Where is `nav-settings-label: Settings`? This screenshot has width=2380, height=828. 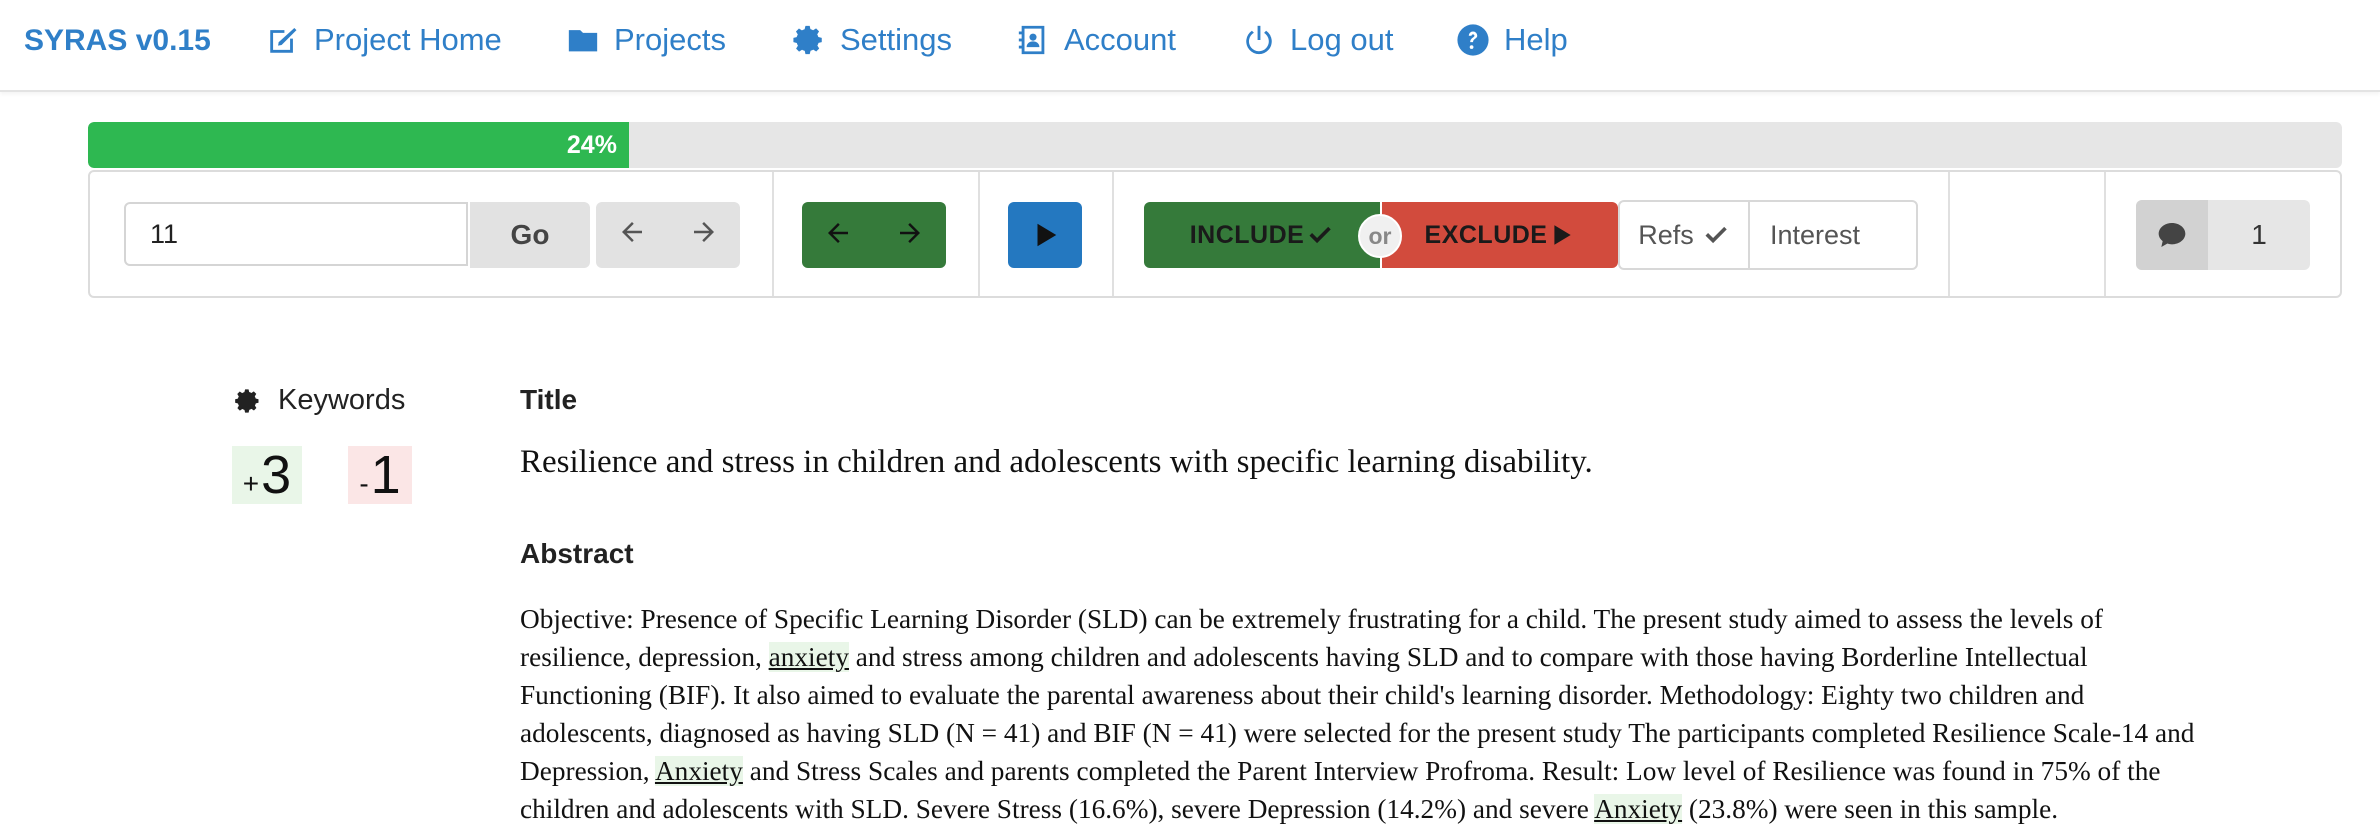
nav-settings-label: Settings is located at coordinates (896, 39).